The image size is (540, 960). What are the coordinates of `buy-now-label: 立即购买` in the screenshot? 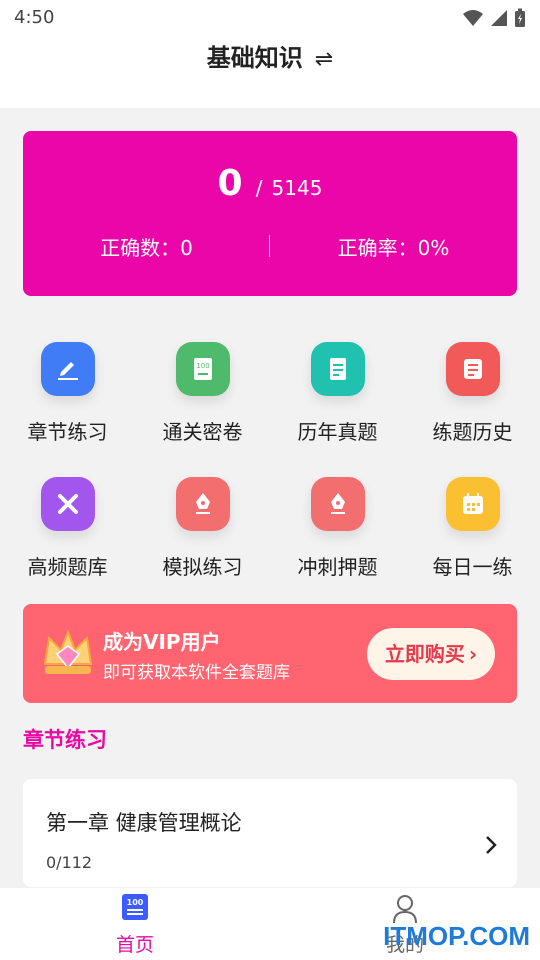 It's located at (424, 654).